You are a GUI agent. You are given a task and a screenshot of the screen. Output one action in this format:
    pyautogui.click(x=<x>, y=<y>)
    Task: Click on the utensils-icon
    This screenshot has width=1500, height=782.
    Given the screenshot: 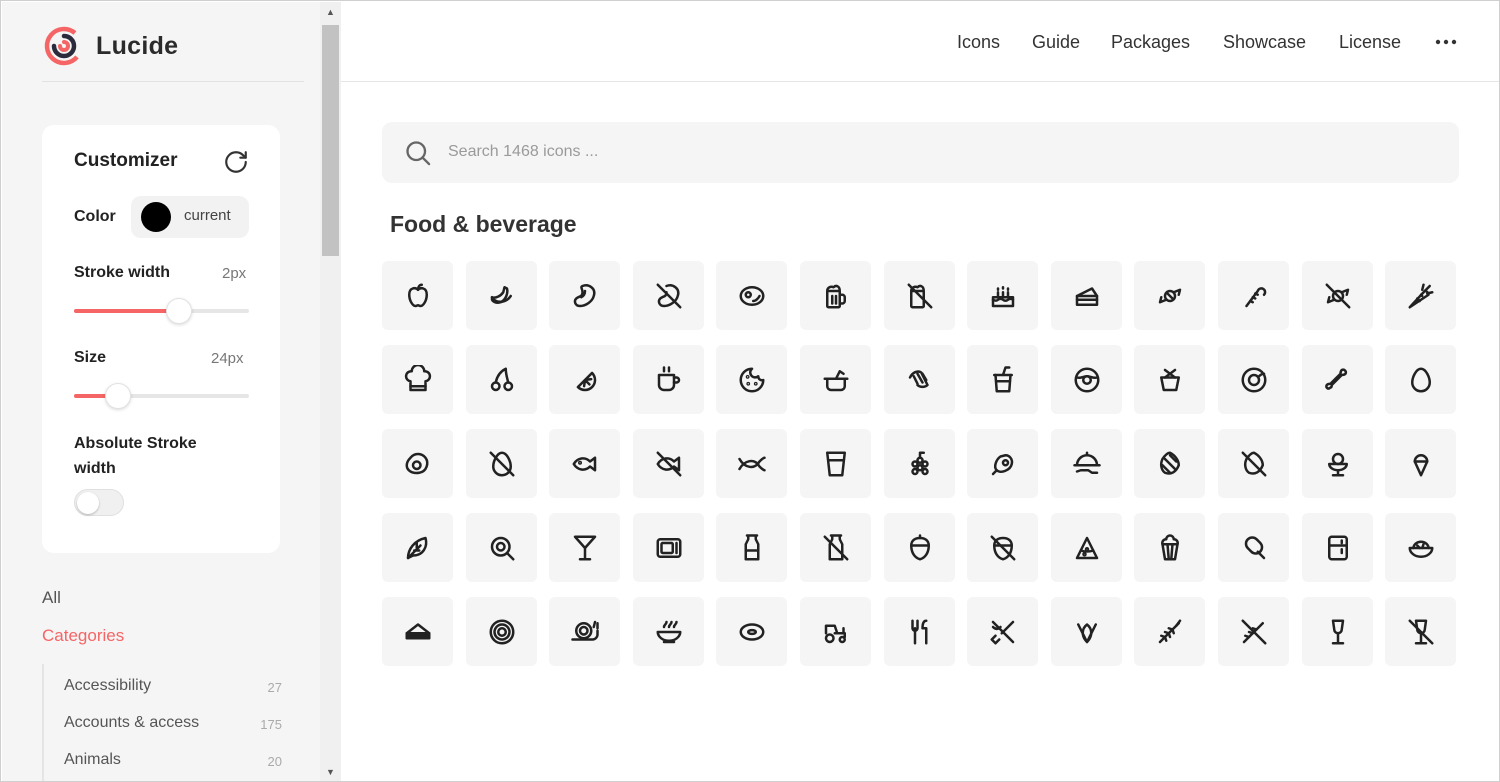 What is the action you would take?
    pyautogui.click(x=918, y=631)
    